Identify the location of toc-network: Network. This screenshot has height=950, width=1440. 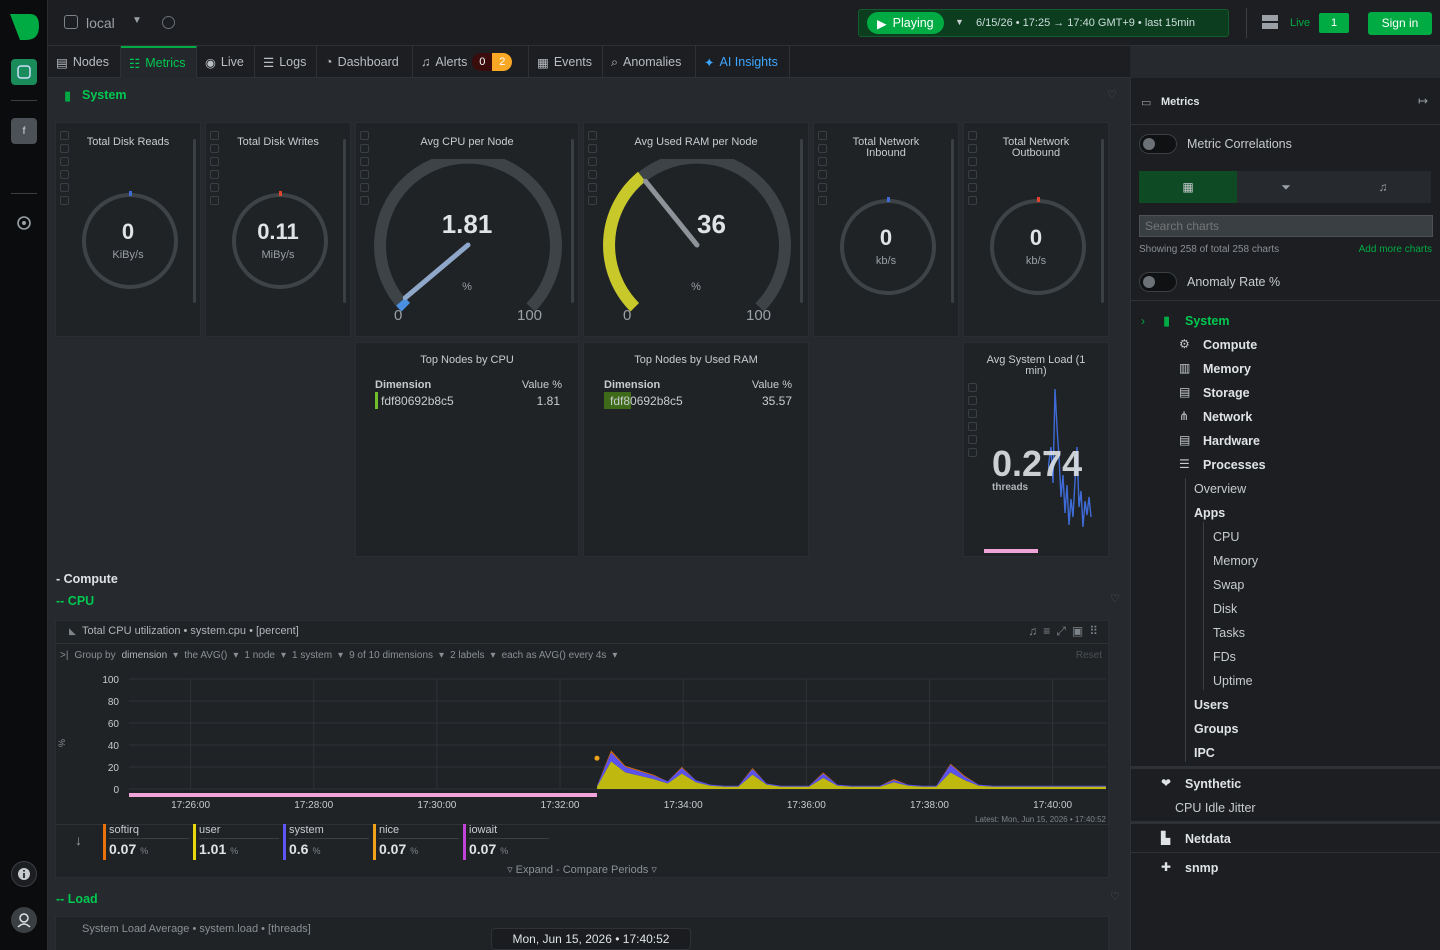
(1227, 417).